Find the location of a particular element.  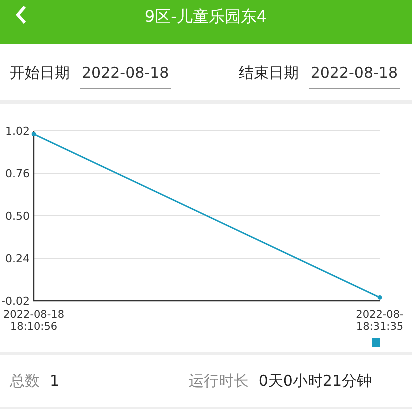

stat-label: 运行时长 is located at coordinates (218, 381).